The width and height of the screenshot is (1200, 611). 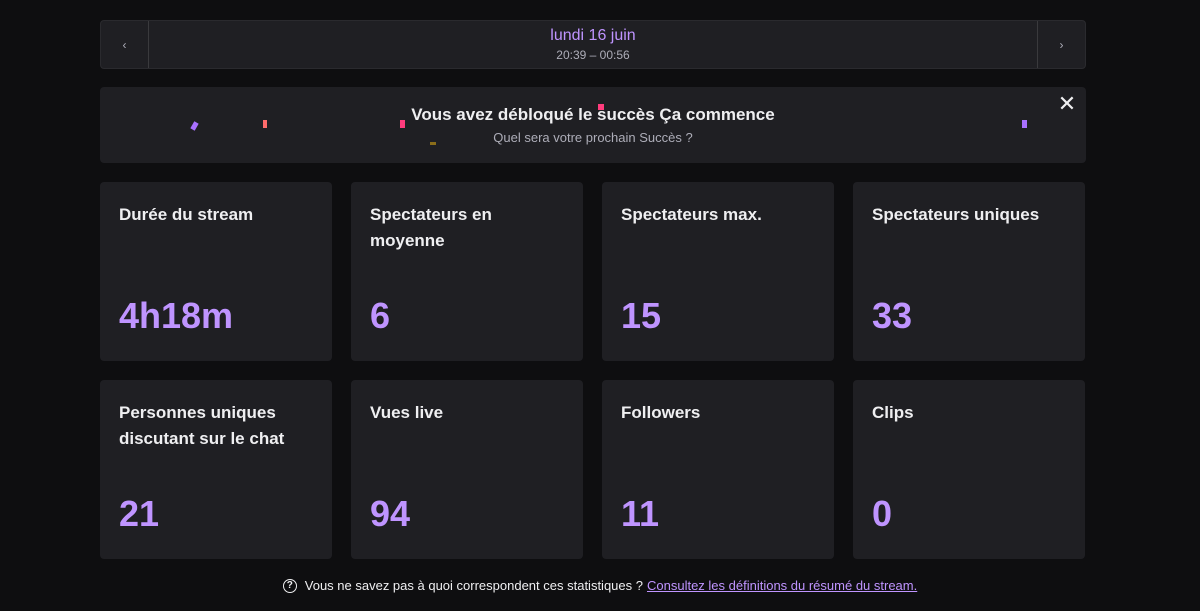 I want to click on stat-value: 6, so click(x=380, y=315).